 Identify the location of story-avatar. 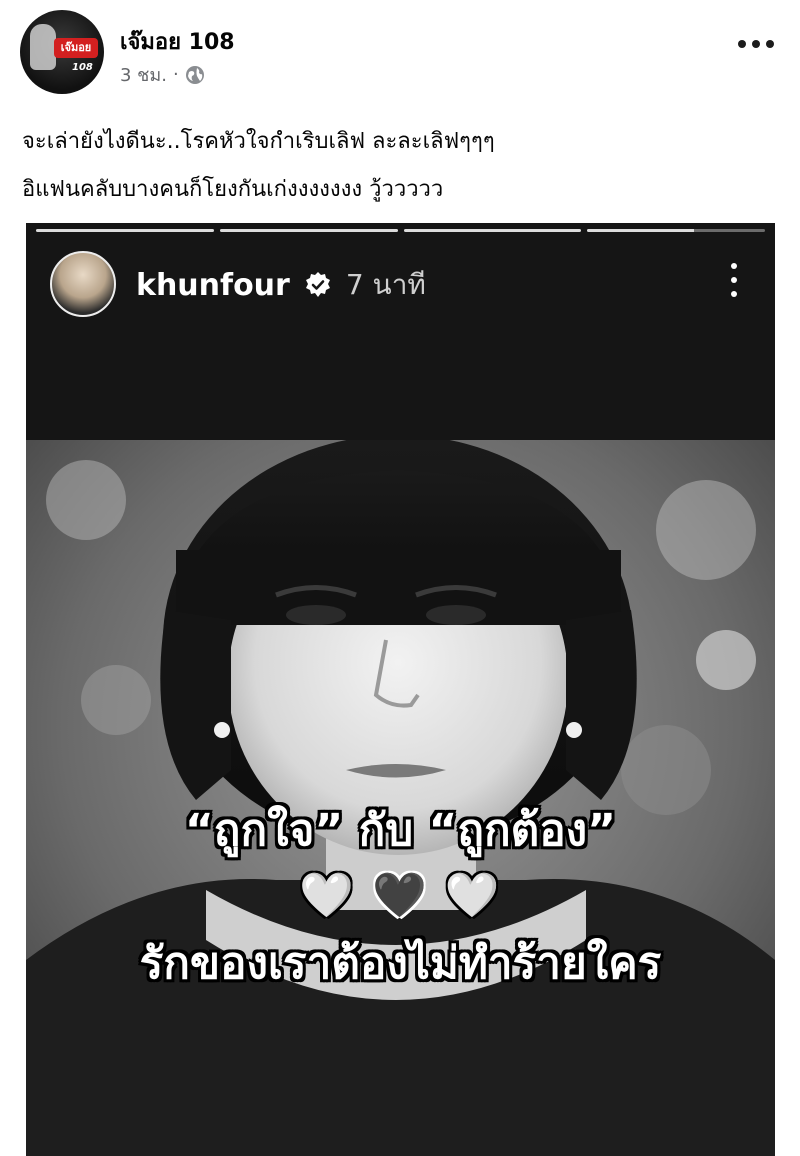
(83, 284).